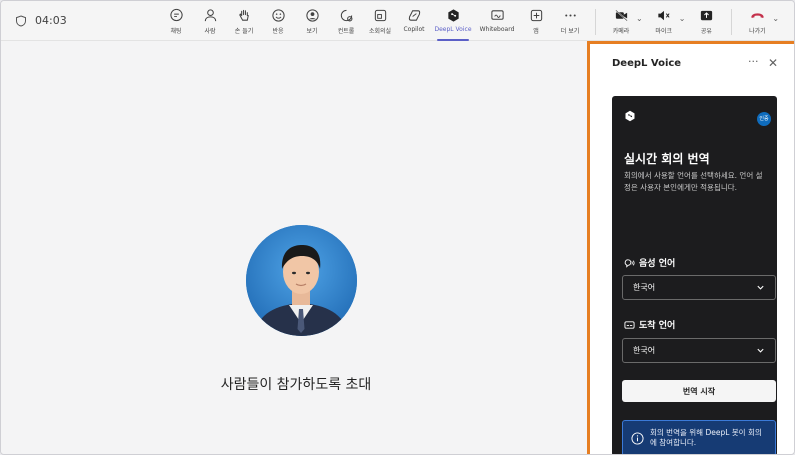  I want to click on speech-language-select: 한국어, so click(699, 287).